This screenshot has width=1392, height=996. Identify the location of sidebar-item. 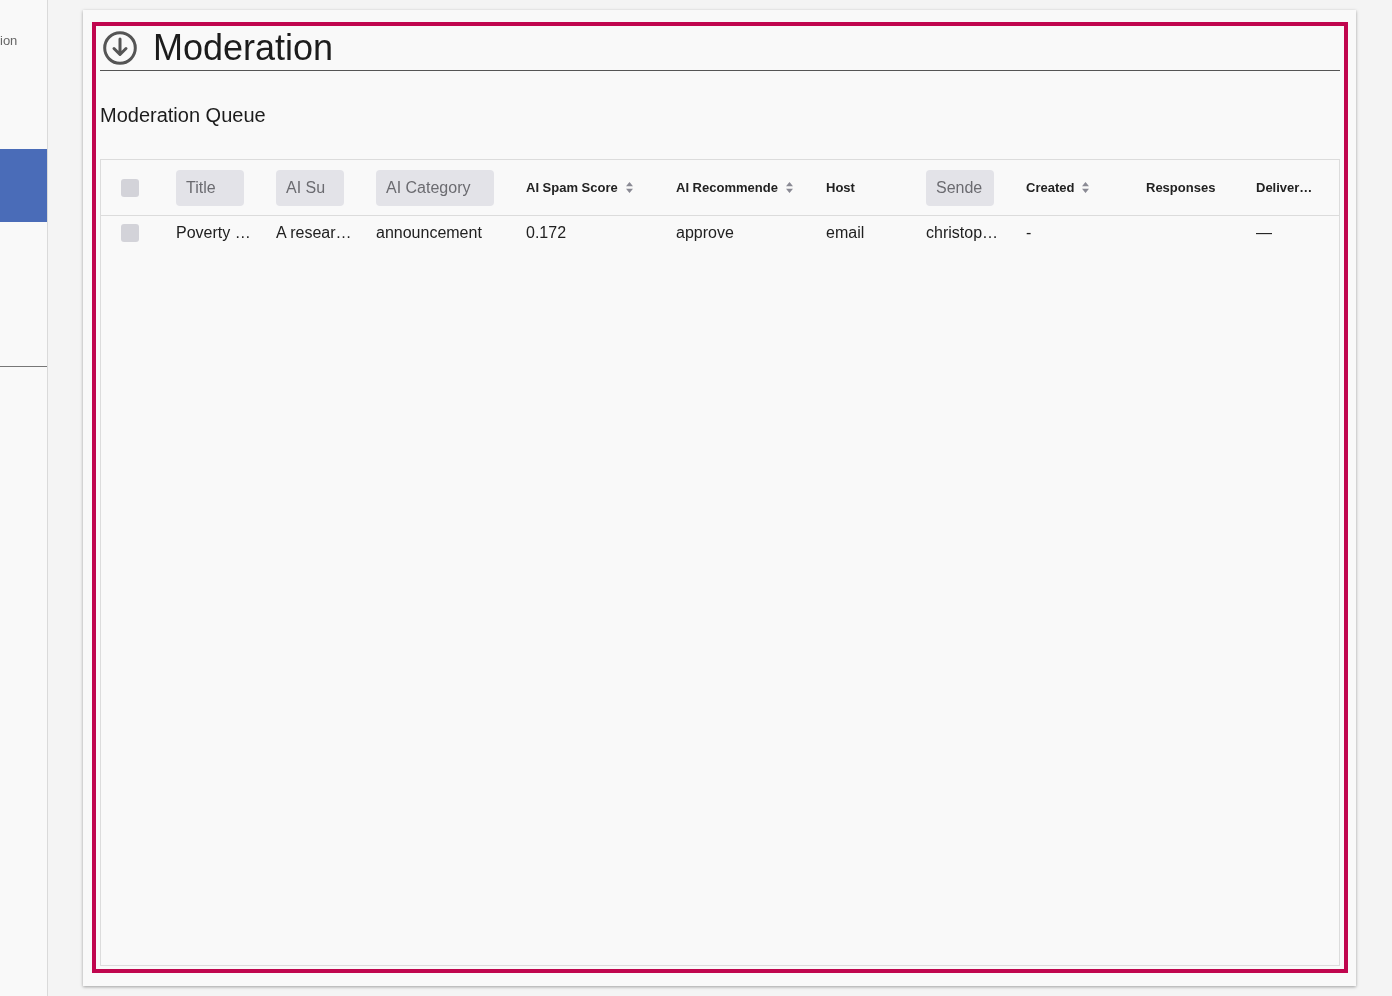
(23, 185).